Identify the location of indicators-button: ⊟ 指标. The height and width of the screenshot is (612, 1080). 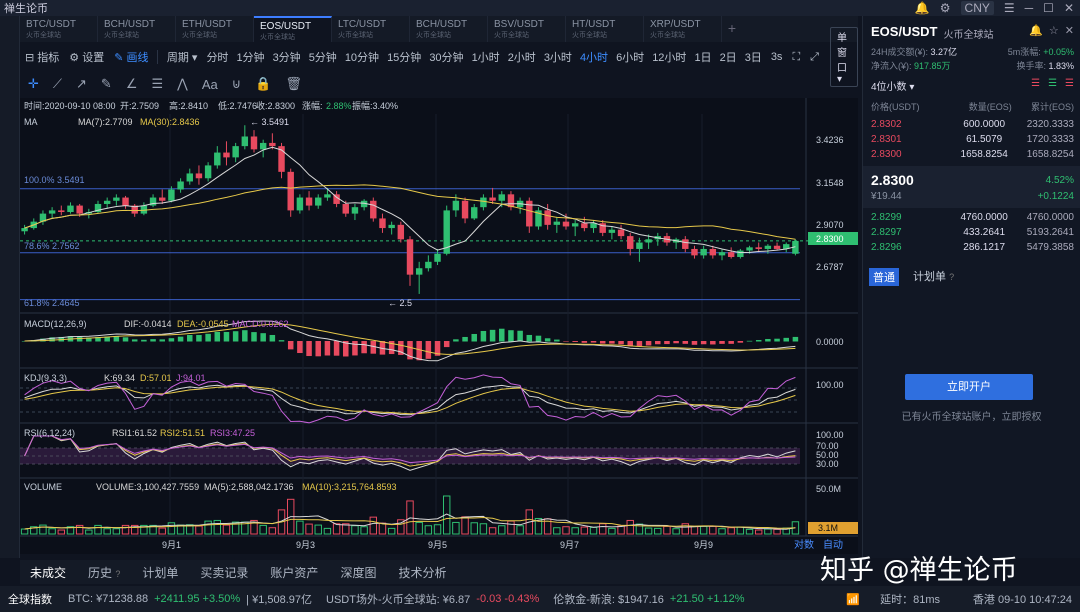
(42, 57).